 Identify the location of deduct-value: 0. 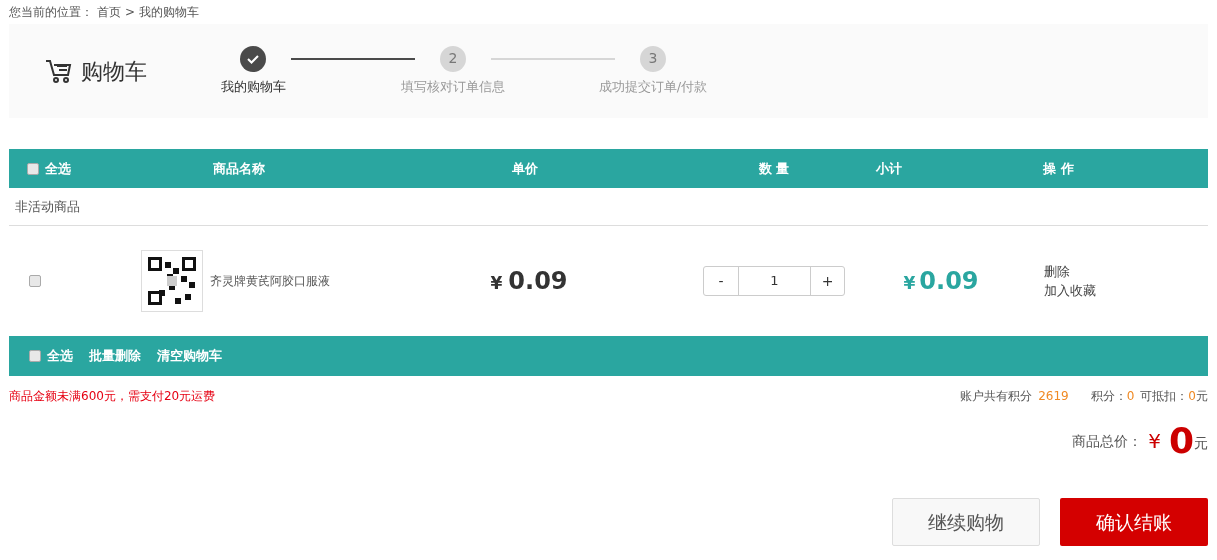
(1192, 396).